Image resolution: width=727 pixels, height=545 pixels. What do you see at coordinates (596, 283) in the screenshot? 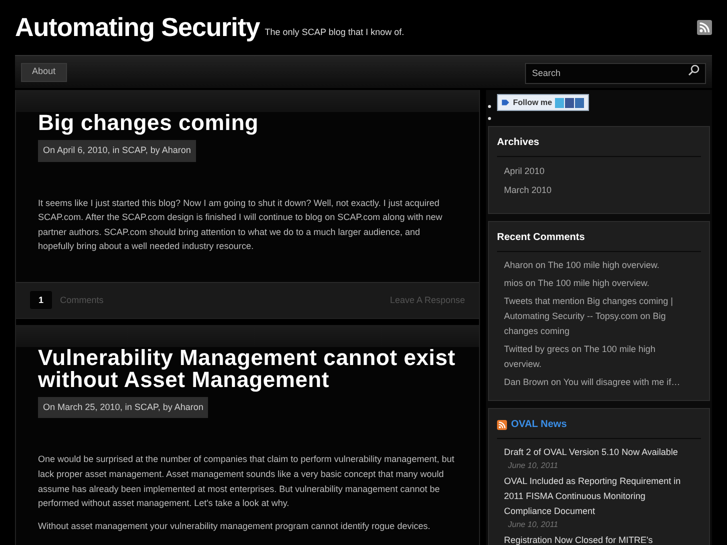
I see `recent-comment-link: mios on The 100 mile high overview.` at bounding box center [596, 283].